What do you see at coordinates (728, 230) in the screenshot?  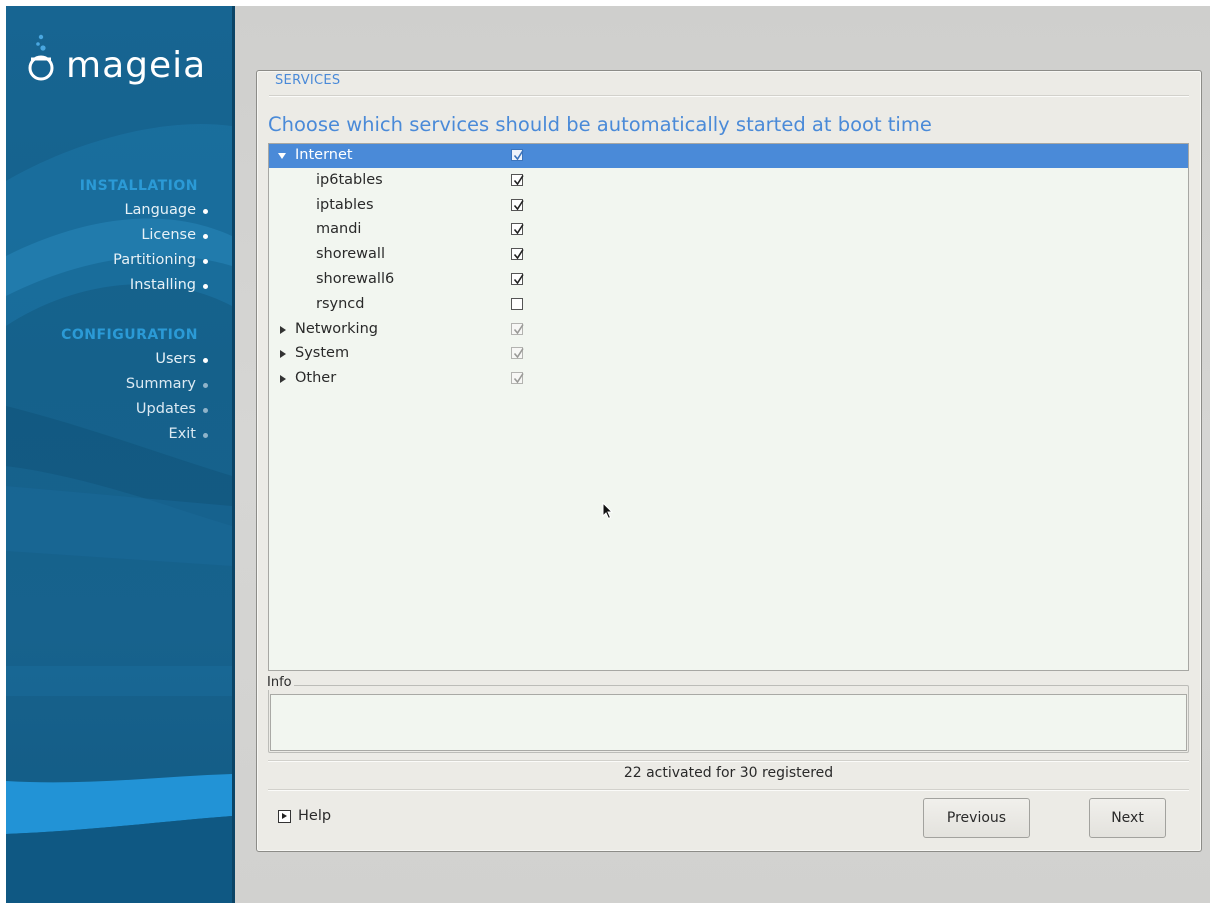 I see `service-row: mandi` at bounding box center [728, 230].